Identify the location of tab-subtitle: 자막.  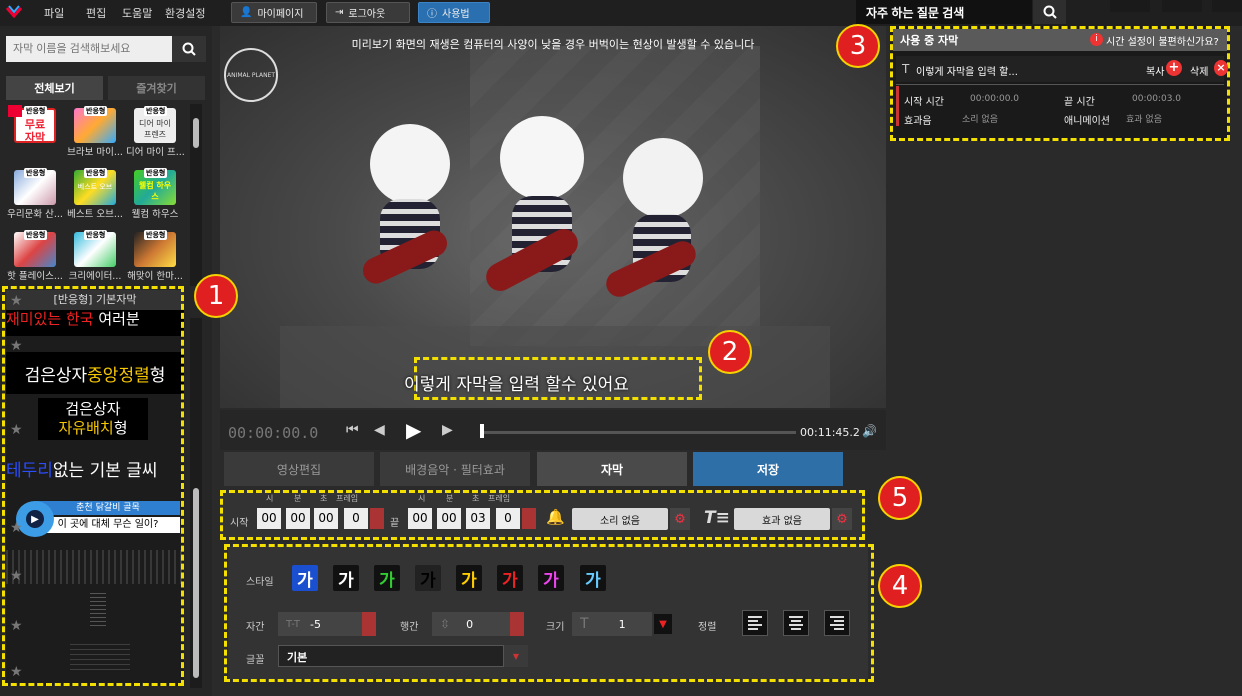
(612, 469).